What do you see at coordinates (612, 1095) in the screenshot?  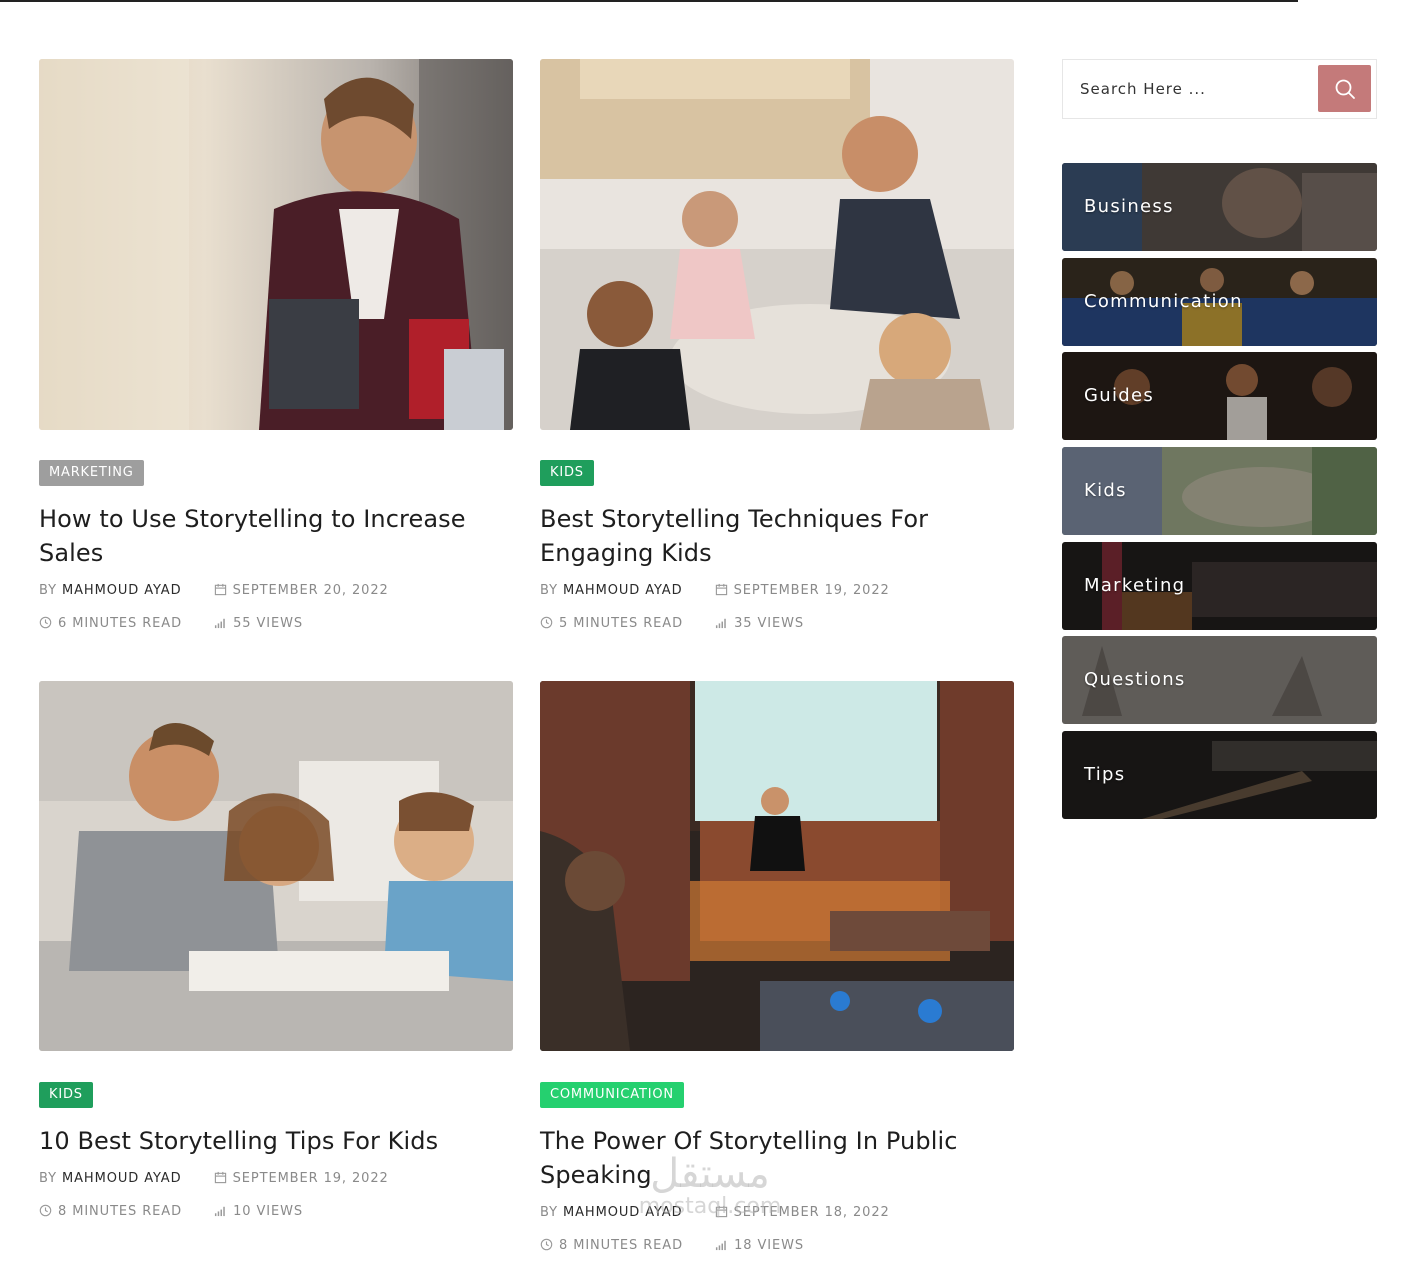 I see `post-tag: Communication` at bounding box center [612, 1095].